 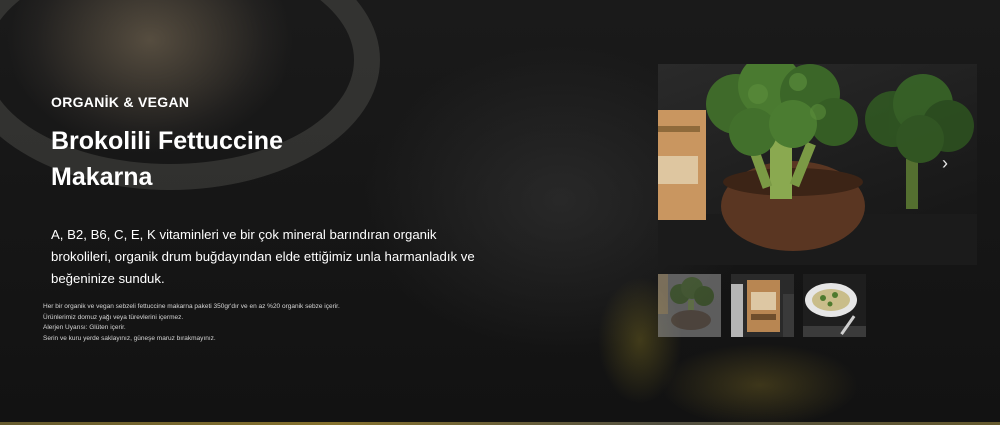 I want to click on thumbnail-broccoli, so click(x=689, y=305).